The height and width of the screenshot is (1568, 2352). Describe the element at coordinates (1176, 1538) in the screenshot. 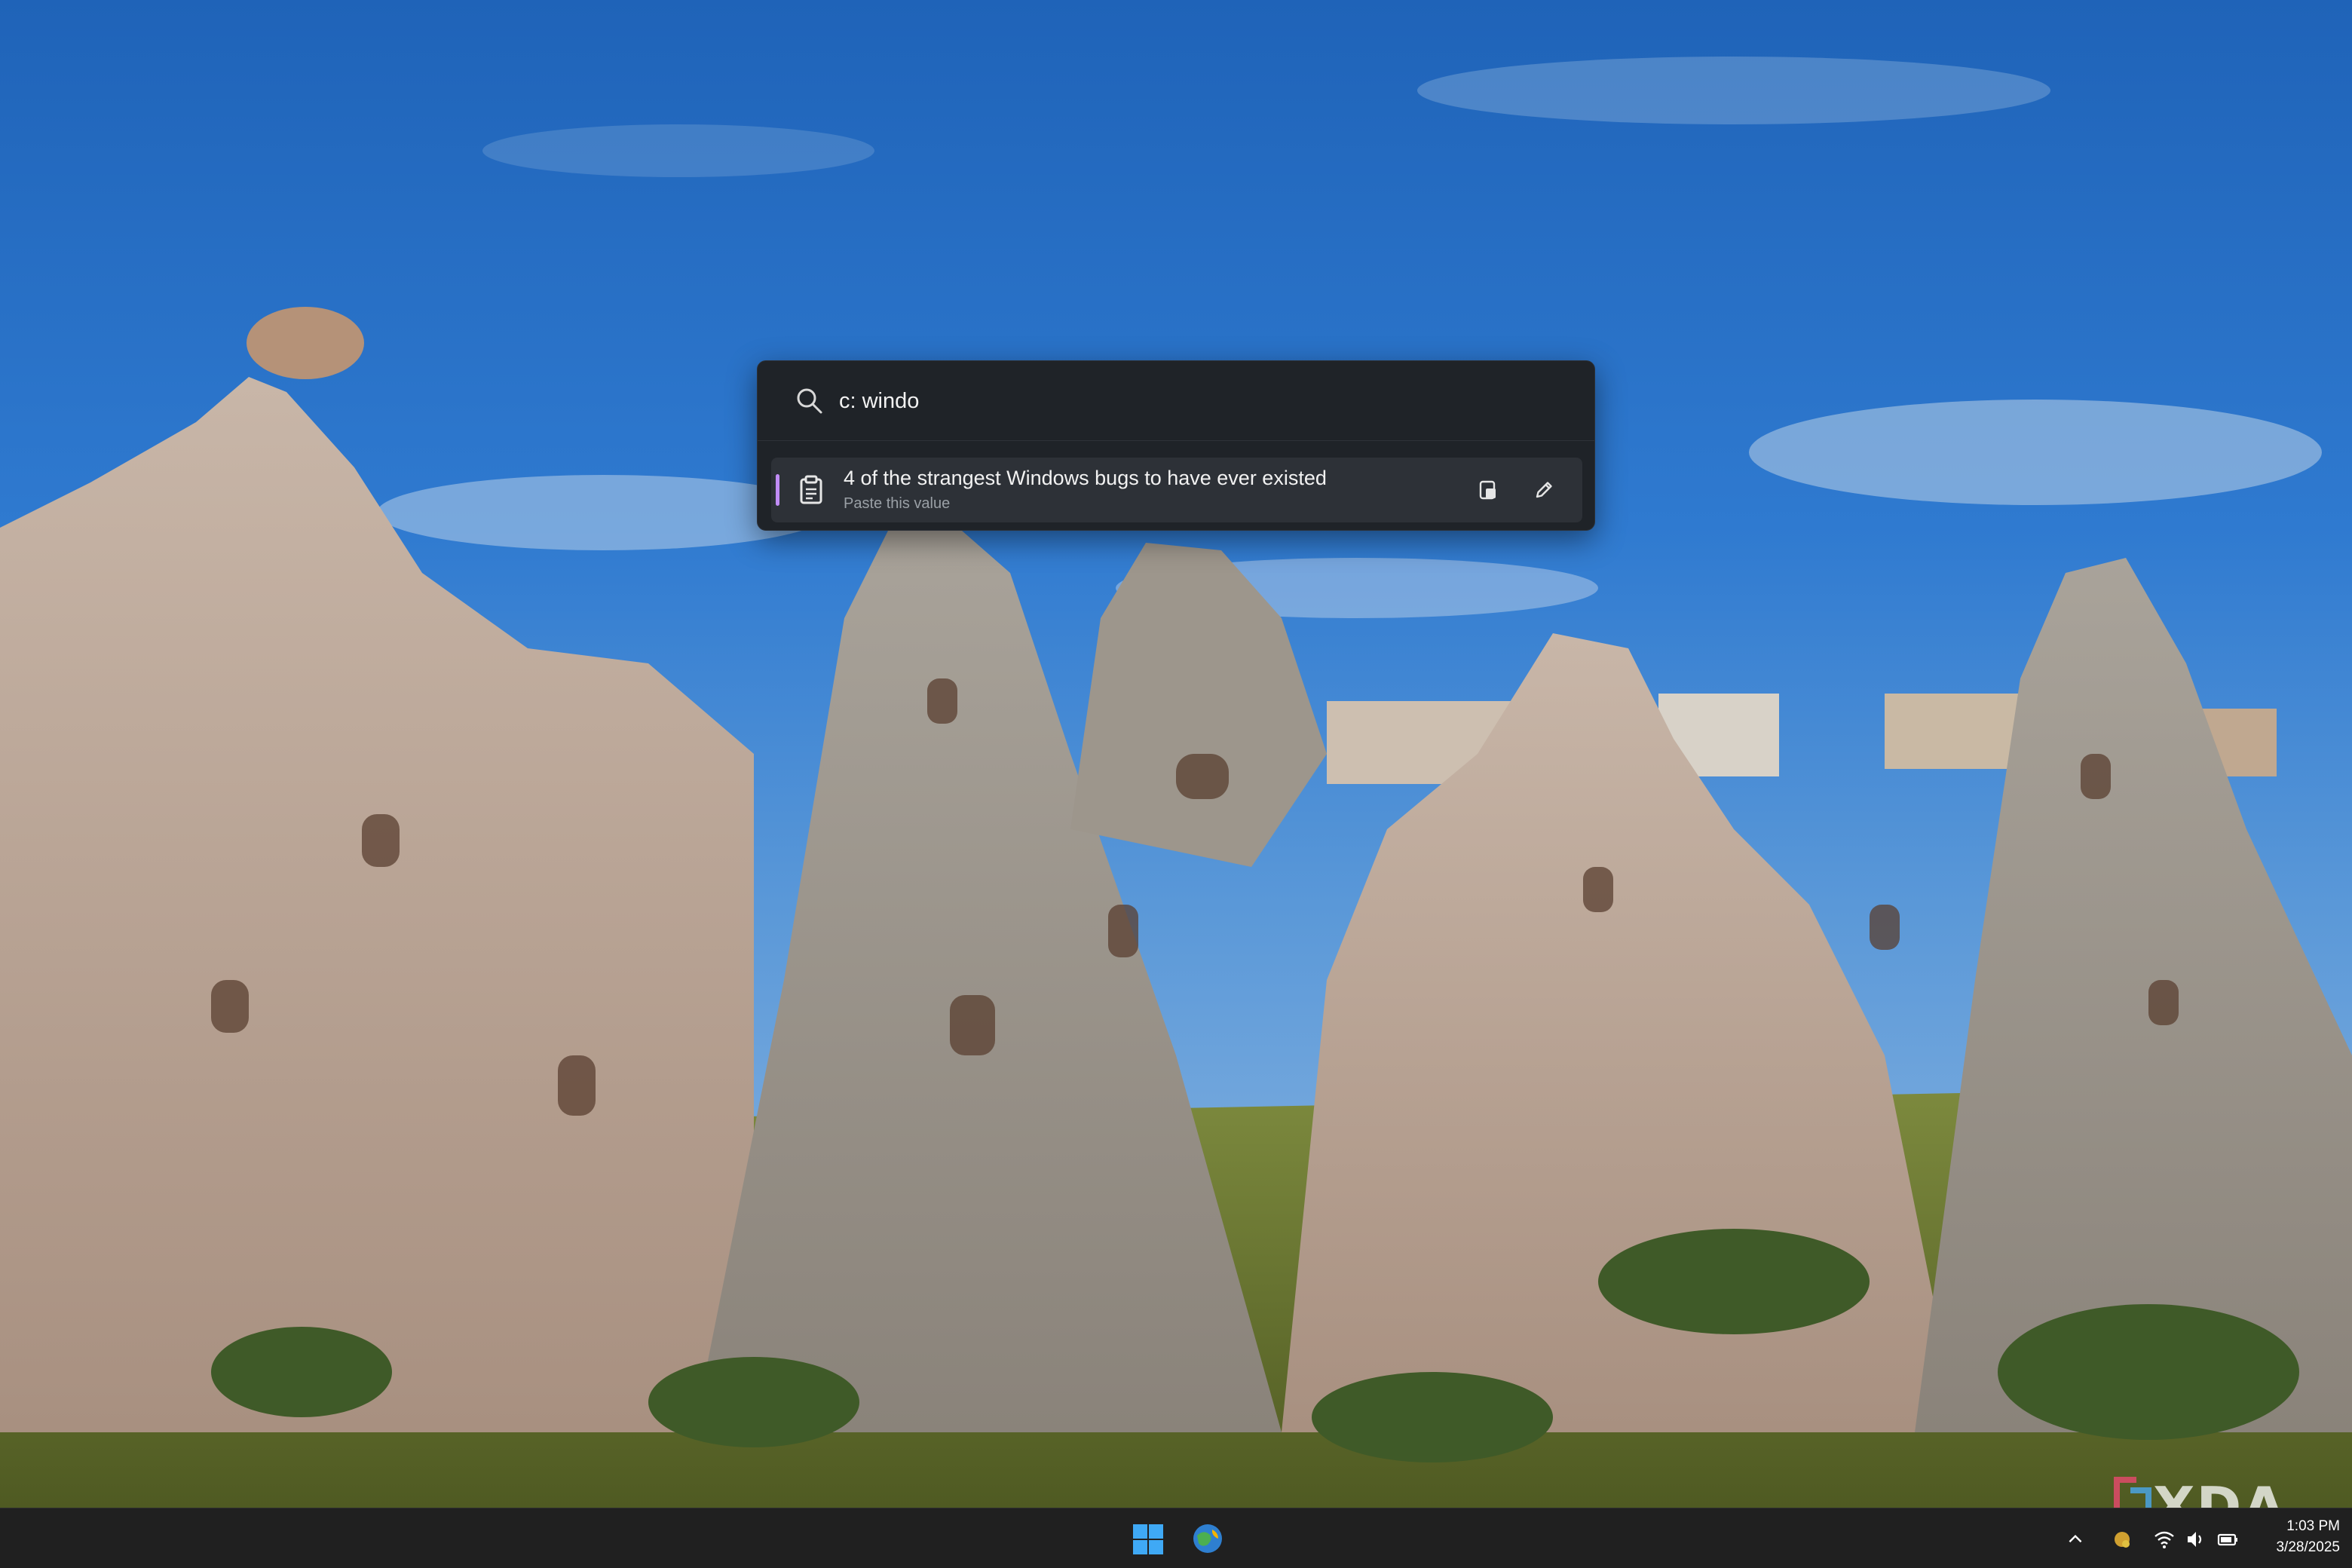

I see `taskbar: 1:03 PM 3/28/2025` at that location.